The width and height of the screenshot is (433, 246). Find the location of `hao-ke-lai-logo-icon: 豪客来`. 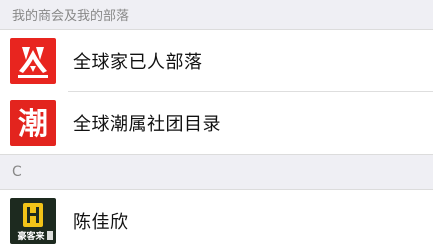

hao-ke-lai-logo-icon: 豪客来 is located at coordinates (33, 221).